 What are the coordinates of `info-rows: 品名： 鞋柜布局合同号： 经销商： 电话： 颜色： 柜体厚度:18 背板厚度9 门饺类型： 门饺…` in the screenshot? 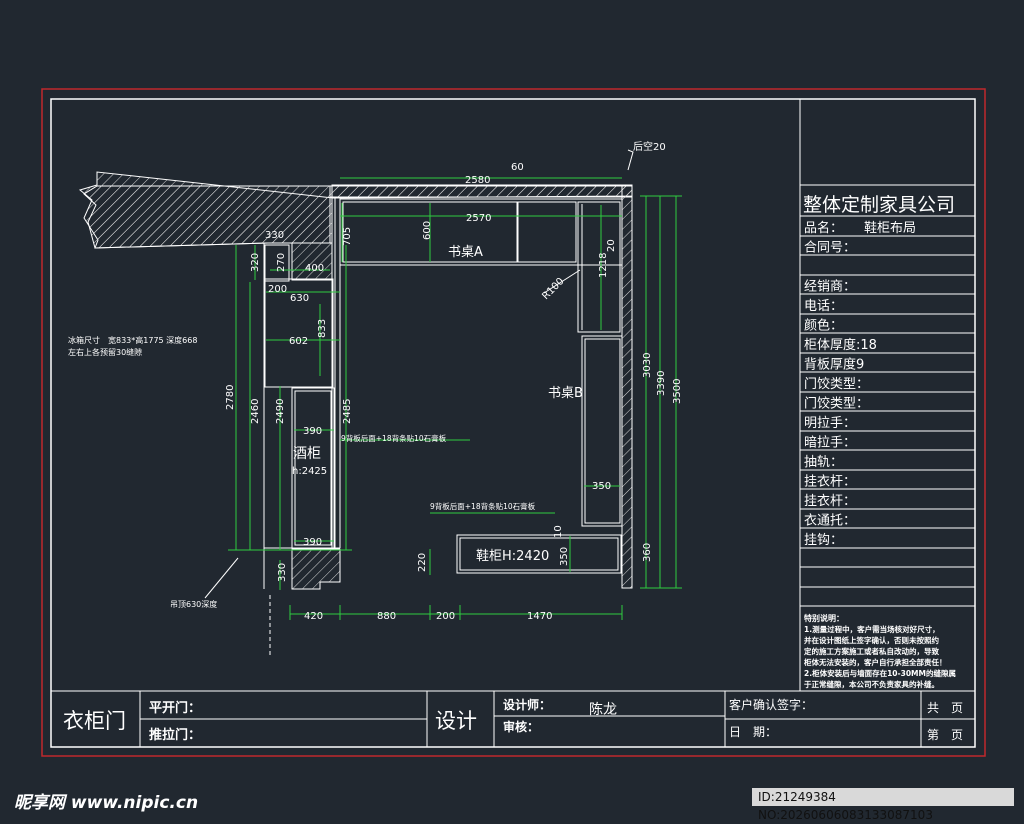 It's located at (860, 384).